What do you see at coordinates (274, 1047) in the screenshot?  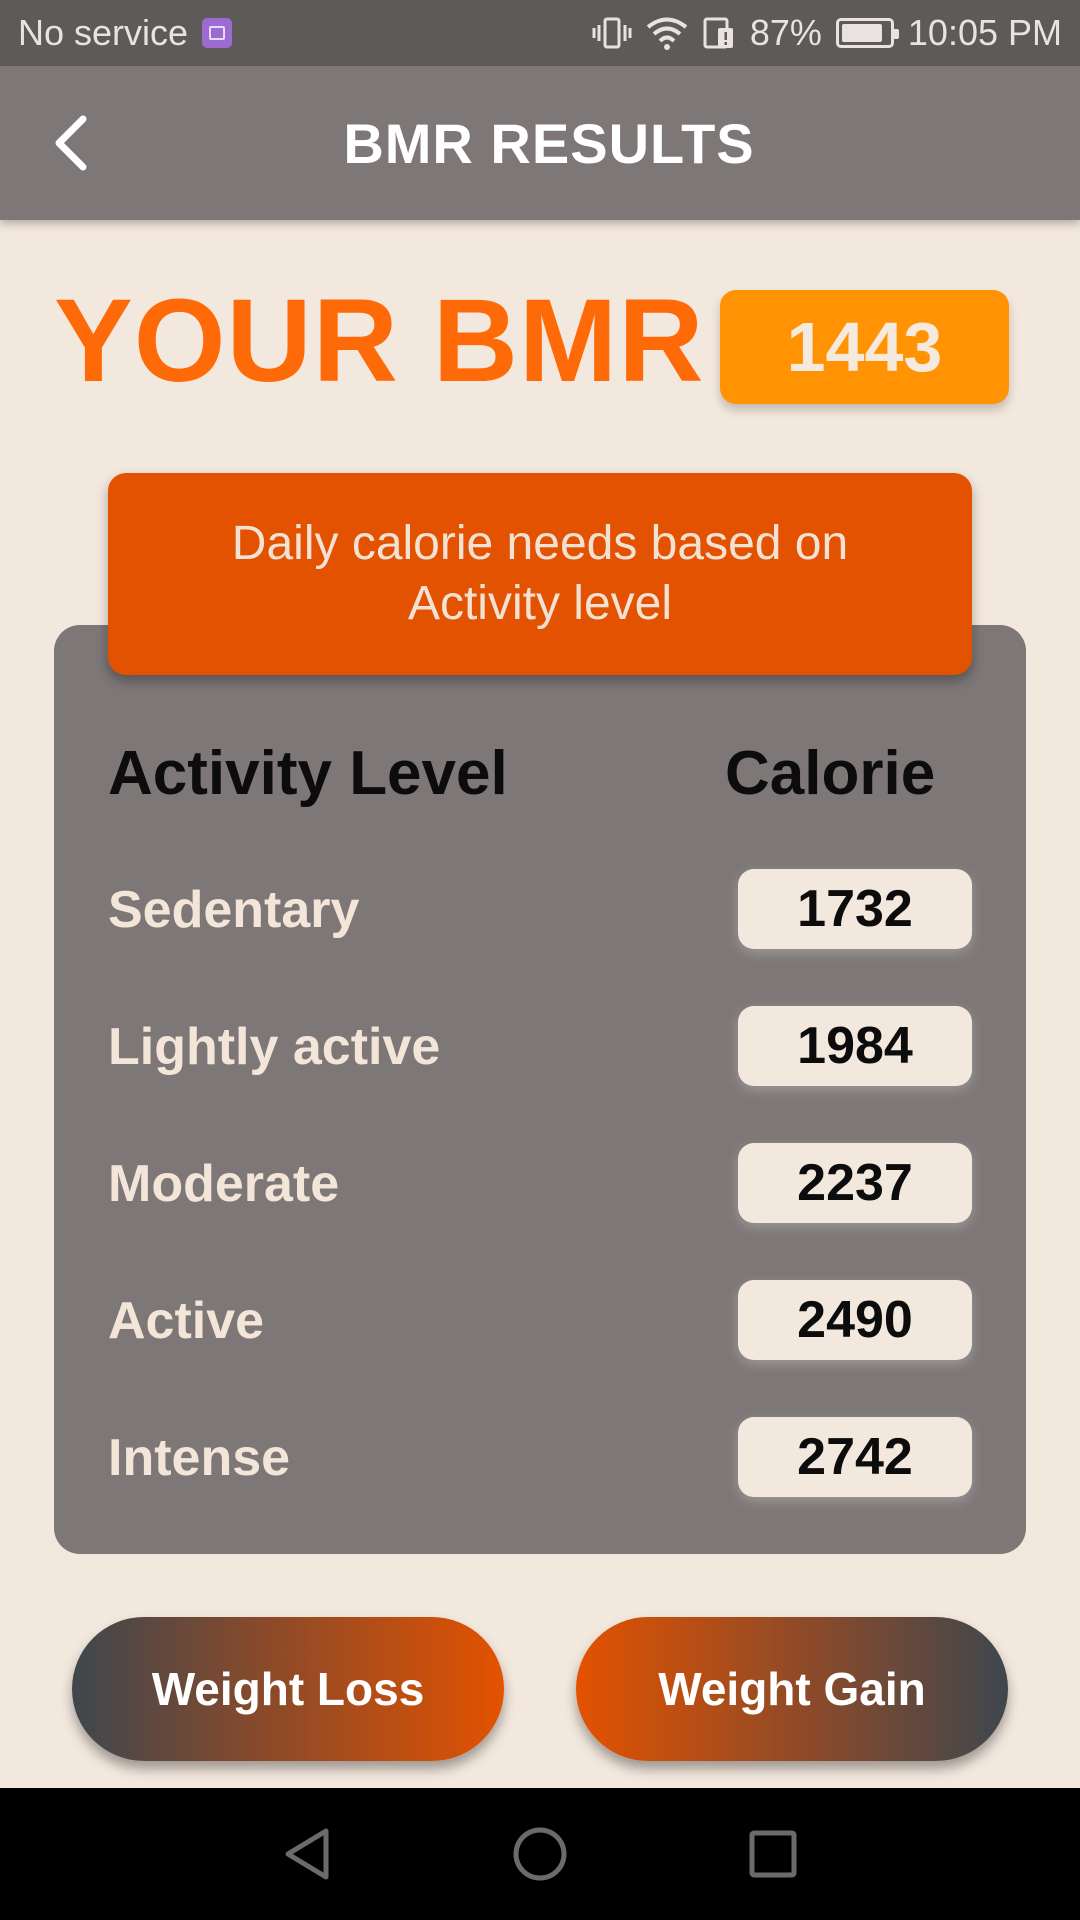 I see `row-label-lightly-active: Lightly active` at bounding box center [274, 1047].